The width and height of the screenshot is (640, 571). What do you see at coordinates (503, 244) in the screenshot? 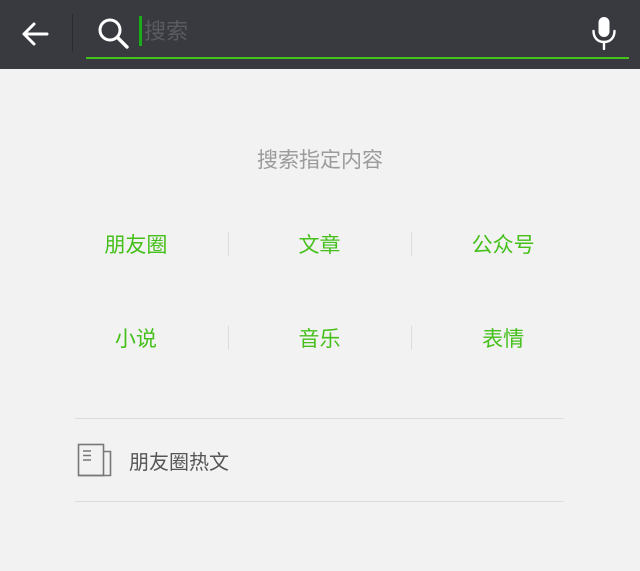
I see `category-official-accounts: 公众号` at bounding box center [503, 244].